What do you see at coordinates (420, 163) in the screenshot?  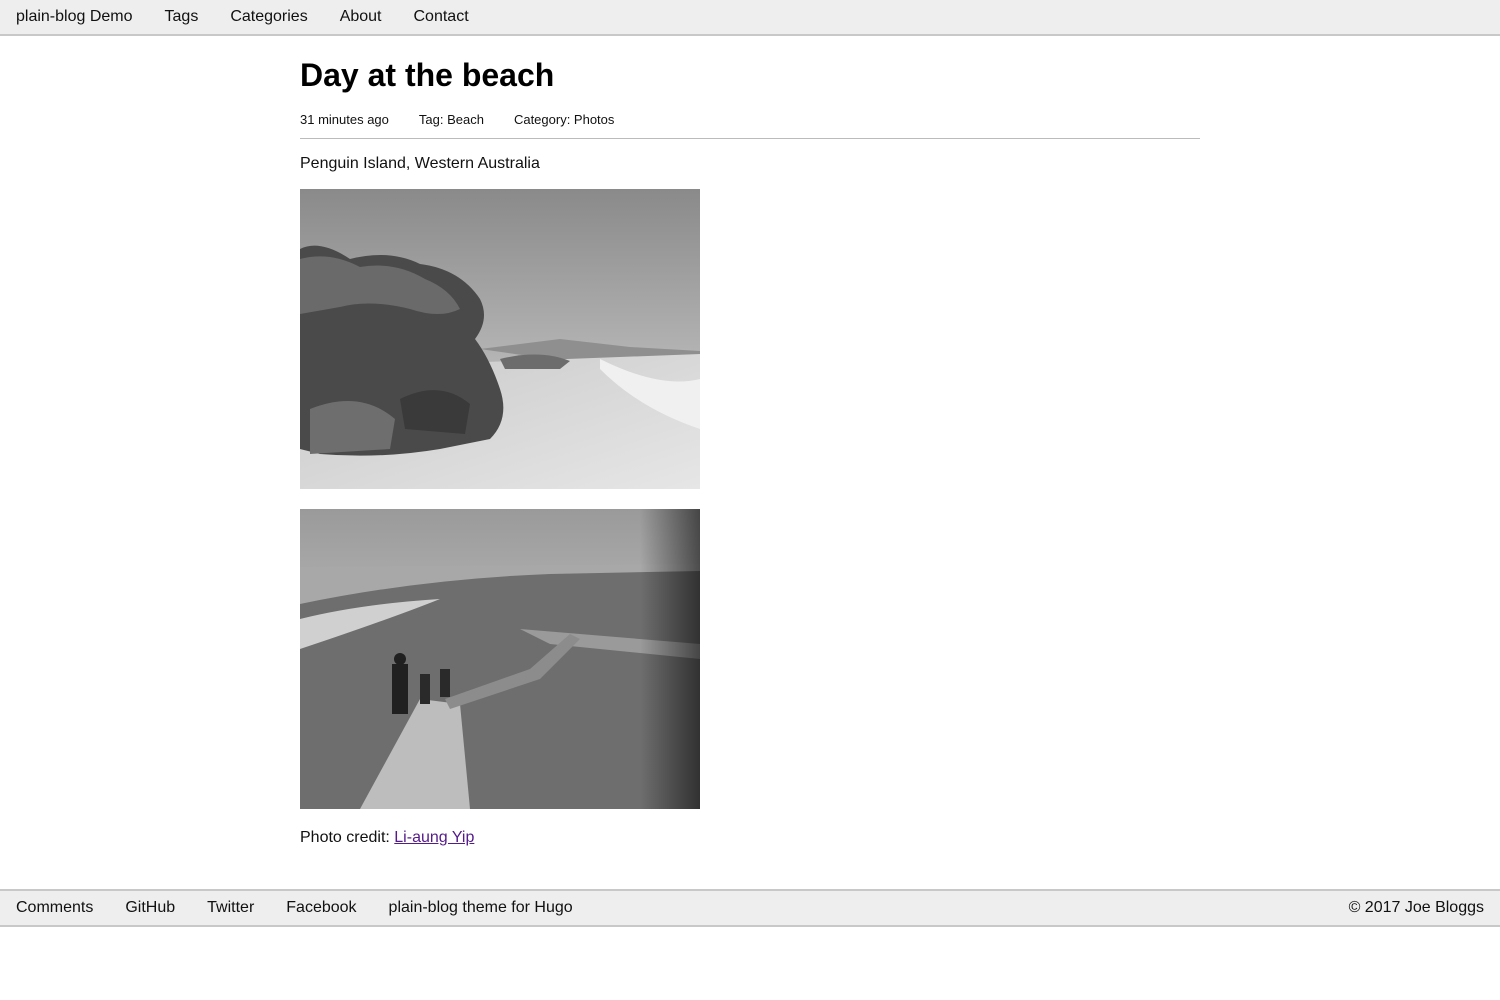 I see `post-subtitle: Penguin Island, Western Australia` at bounding box center [420, 163].